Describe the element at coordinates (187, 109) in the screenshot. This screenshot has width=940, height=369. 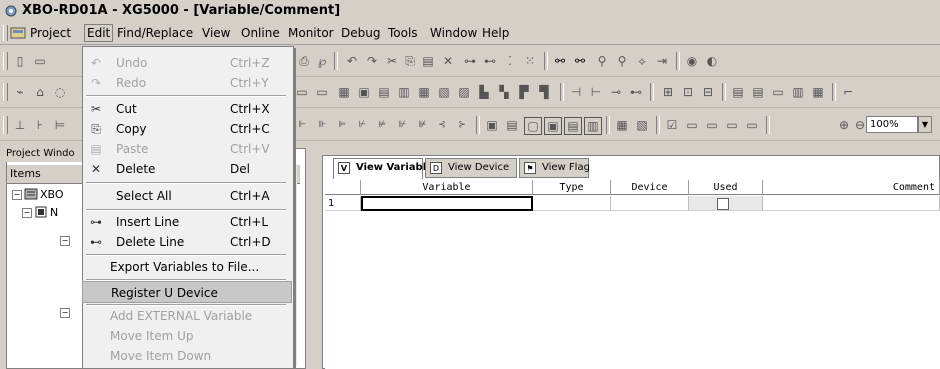
I see `menu-item-cut: ✂ Cut Ctrl+X` at that location.